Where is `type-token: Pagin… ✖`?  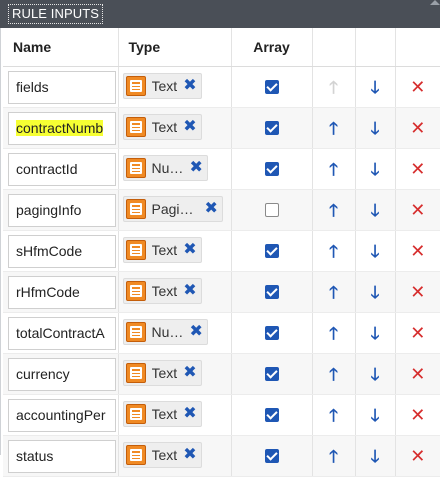 type-token: Pagin… ✖ is located at coordinates (173, 209).